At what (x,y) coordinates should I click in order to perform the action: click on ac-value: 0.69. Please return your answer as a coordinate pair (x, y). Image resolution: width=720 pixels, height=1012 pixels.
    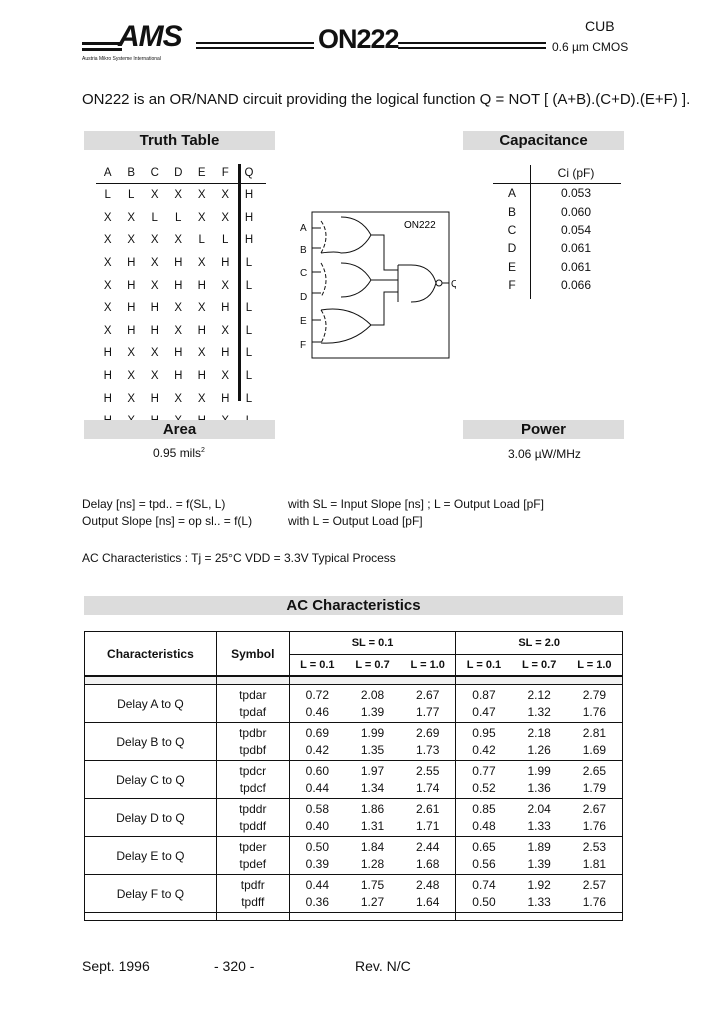
    Looking at the image, I should click on (317, 732).